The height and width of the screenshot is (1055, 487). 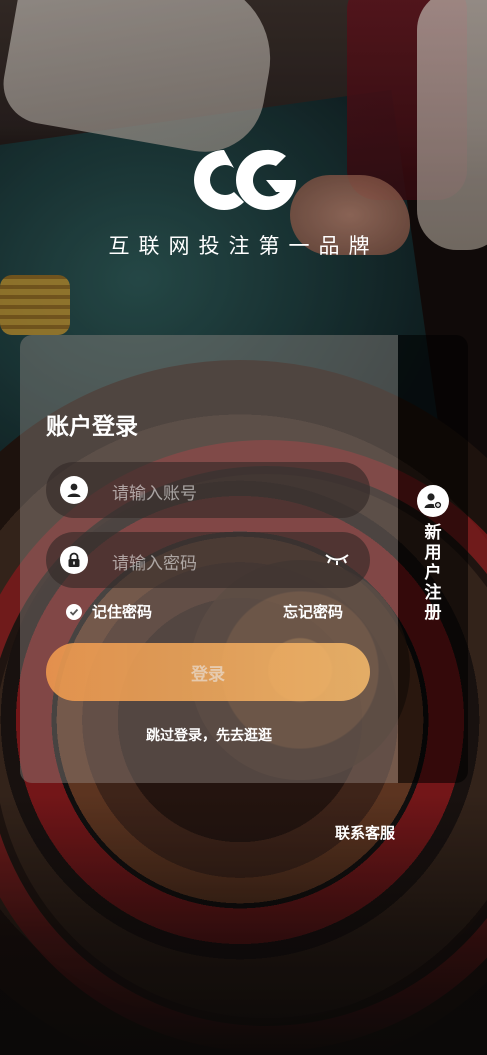 I want to click on forgot-password-link: 忘记密码, so click(x=313, y=611).